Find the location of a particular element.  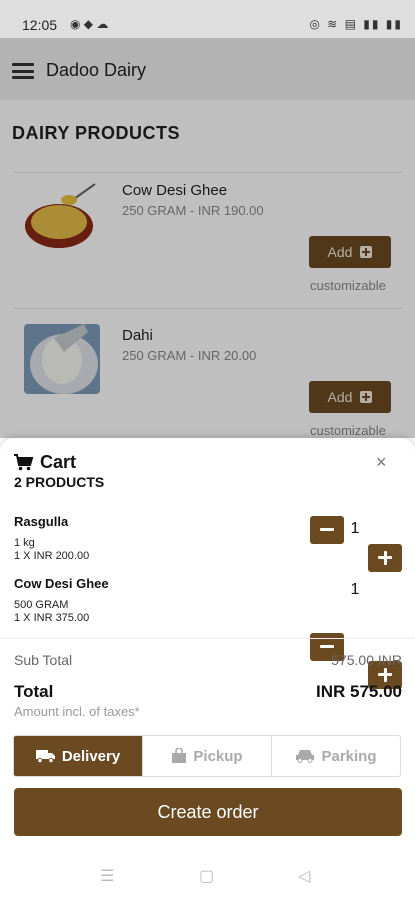

status-time: 12:05 is located at coordinates (40, 25).